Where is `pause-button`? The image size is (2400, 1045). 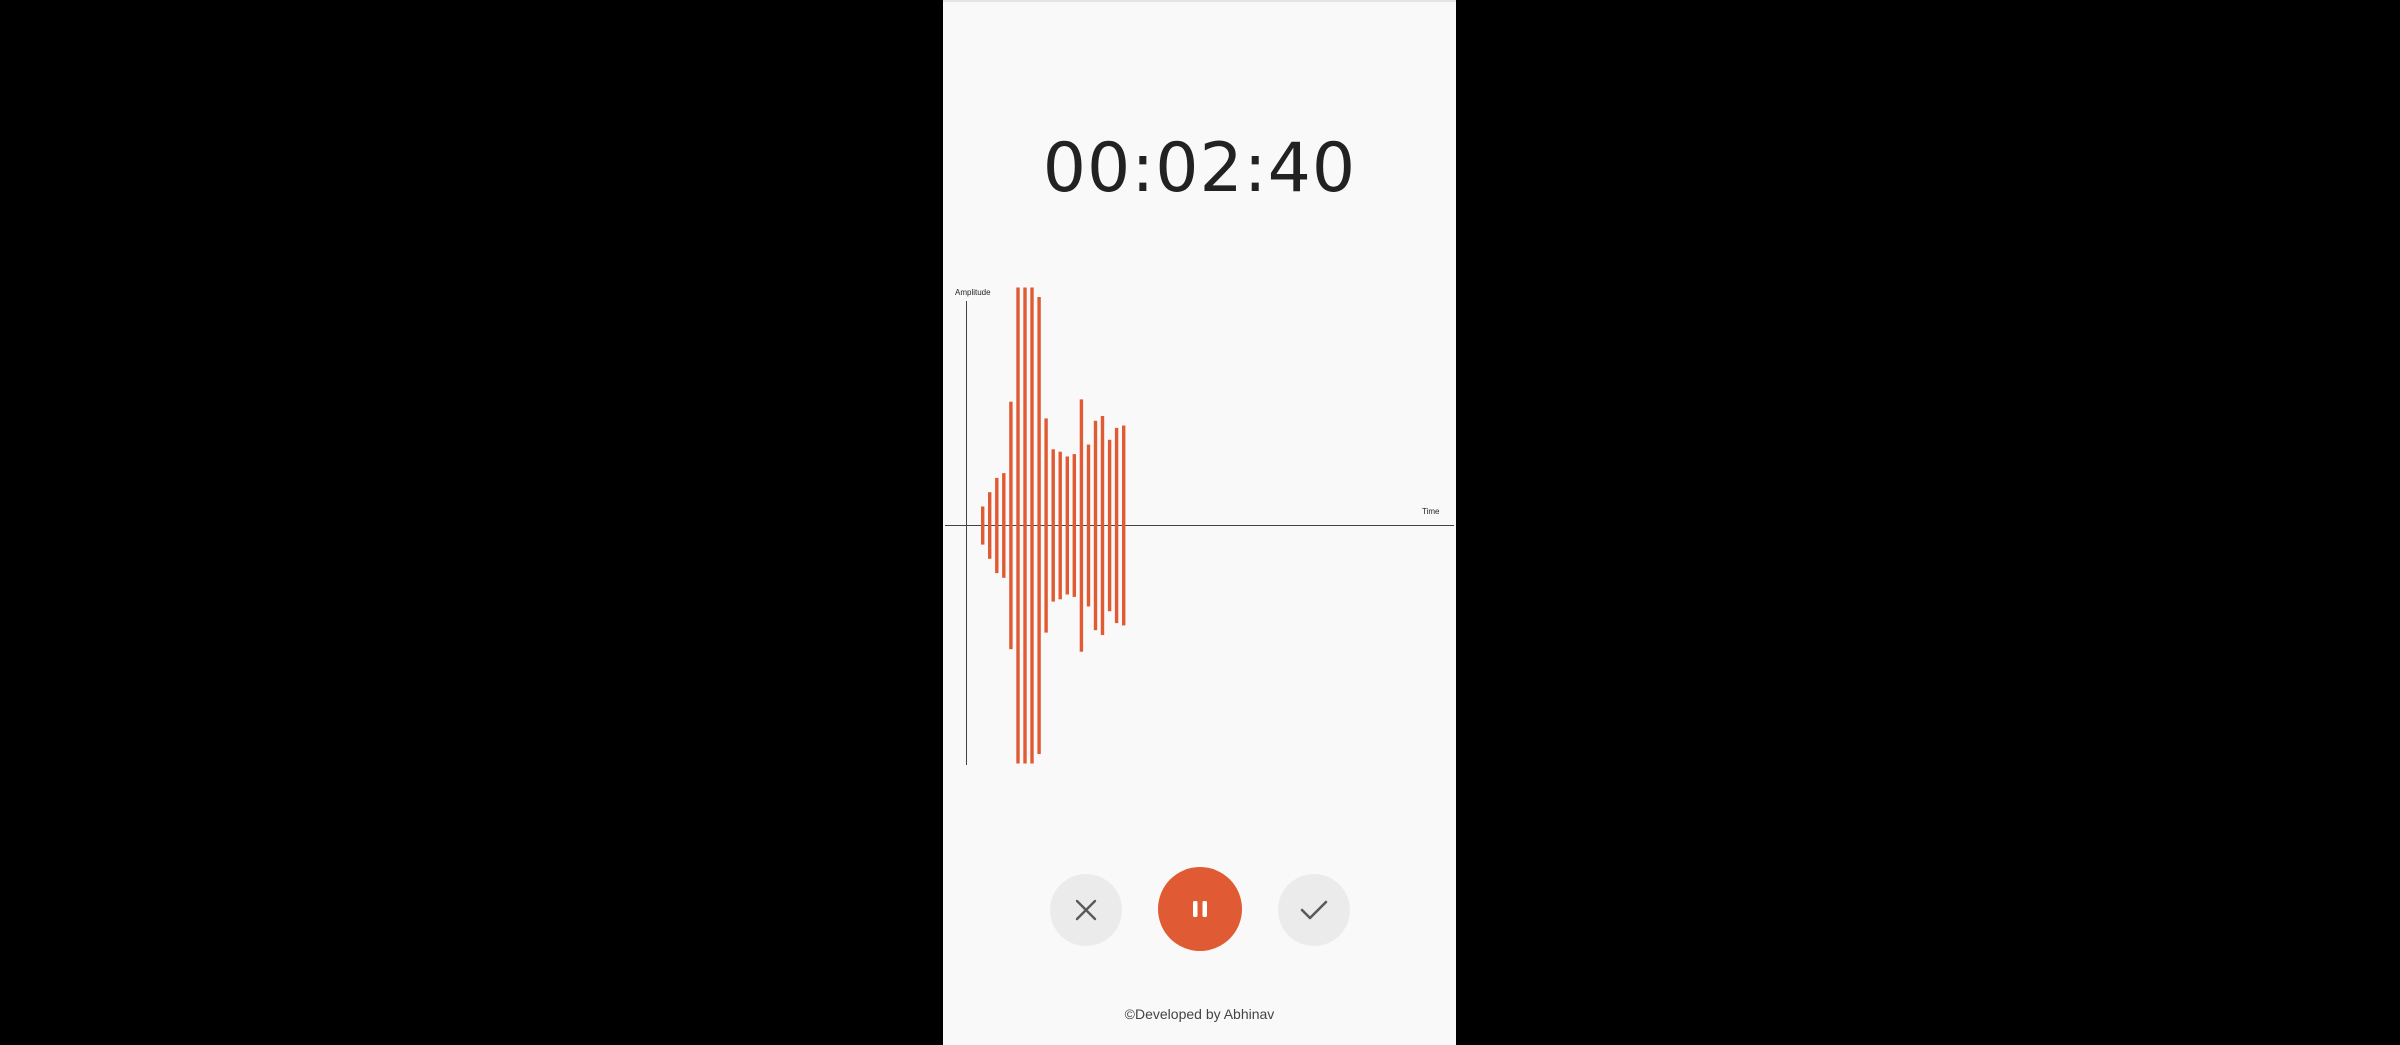 pause-button is located at coordinates (1200, 909).